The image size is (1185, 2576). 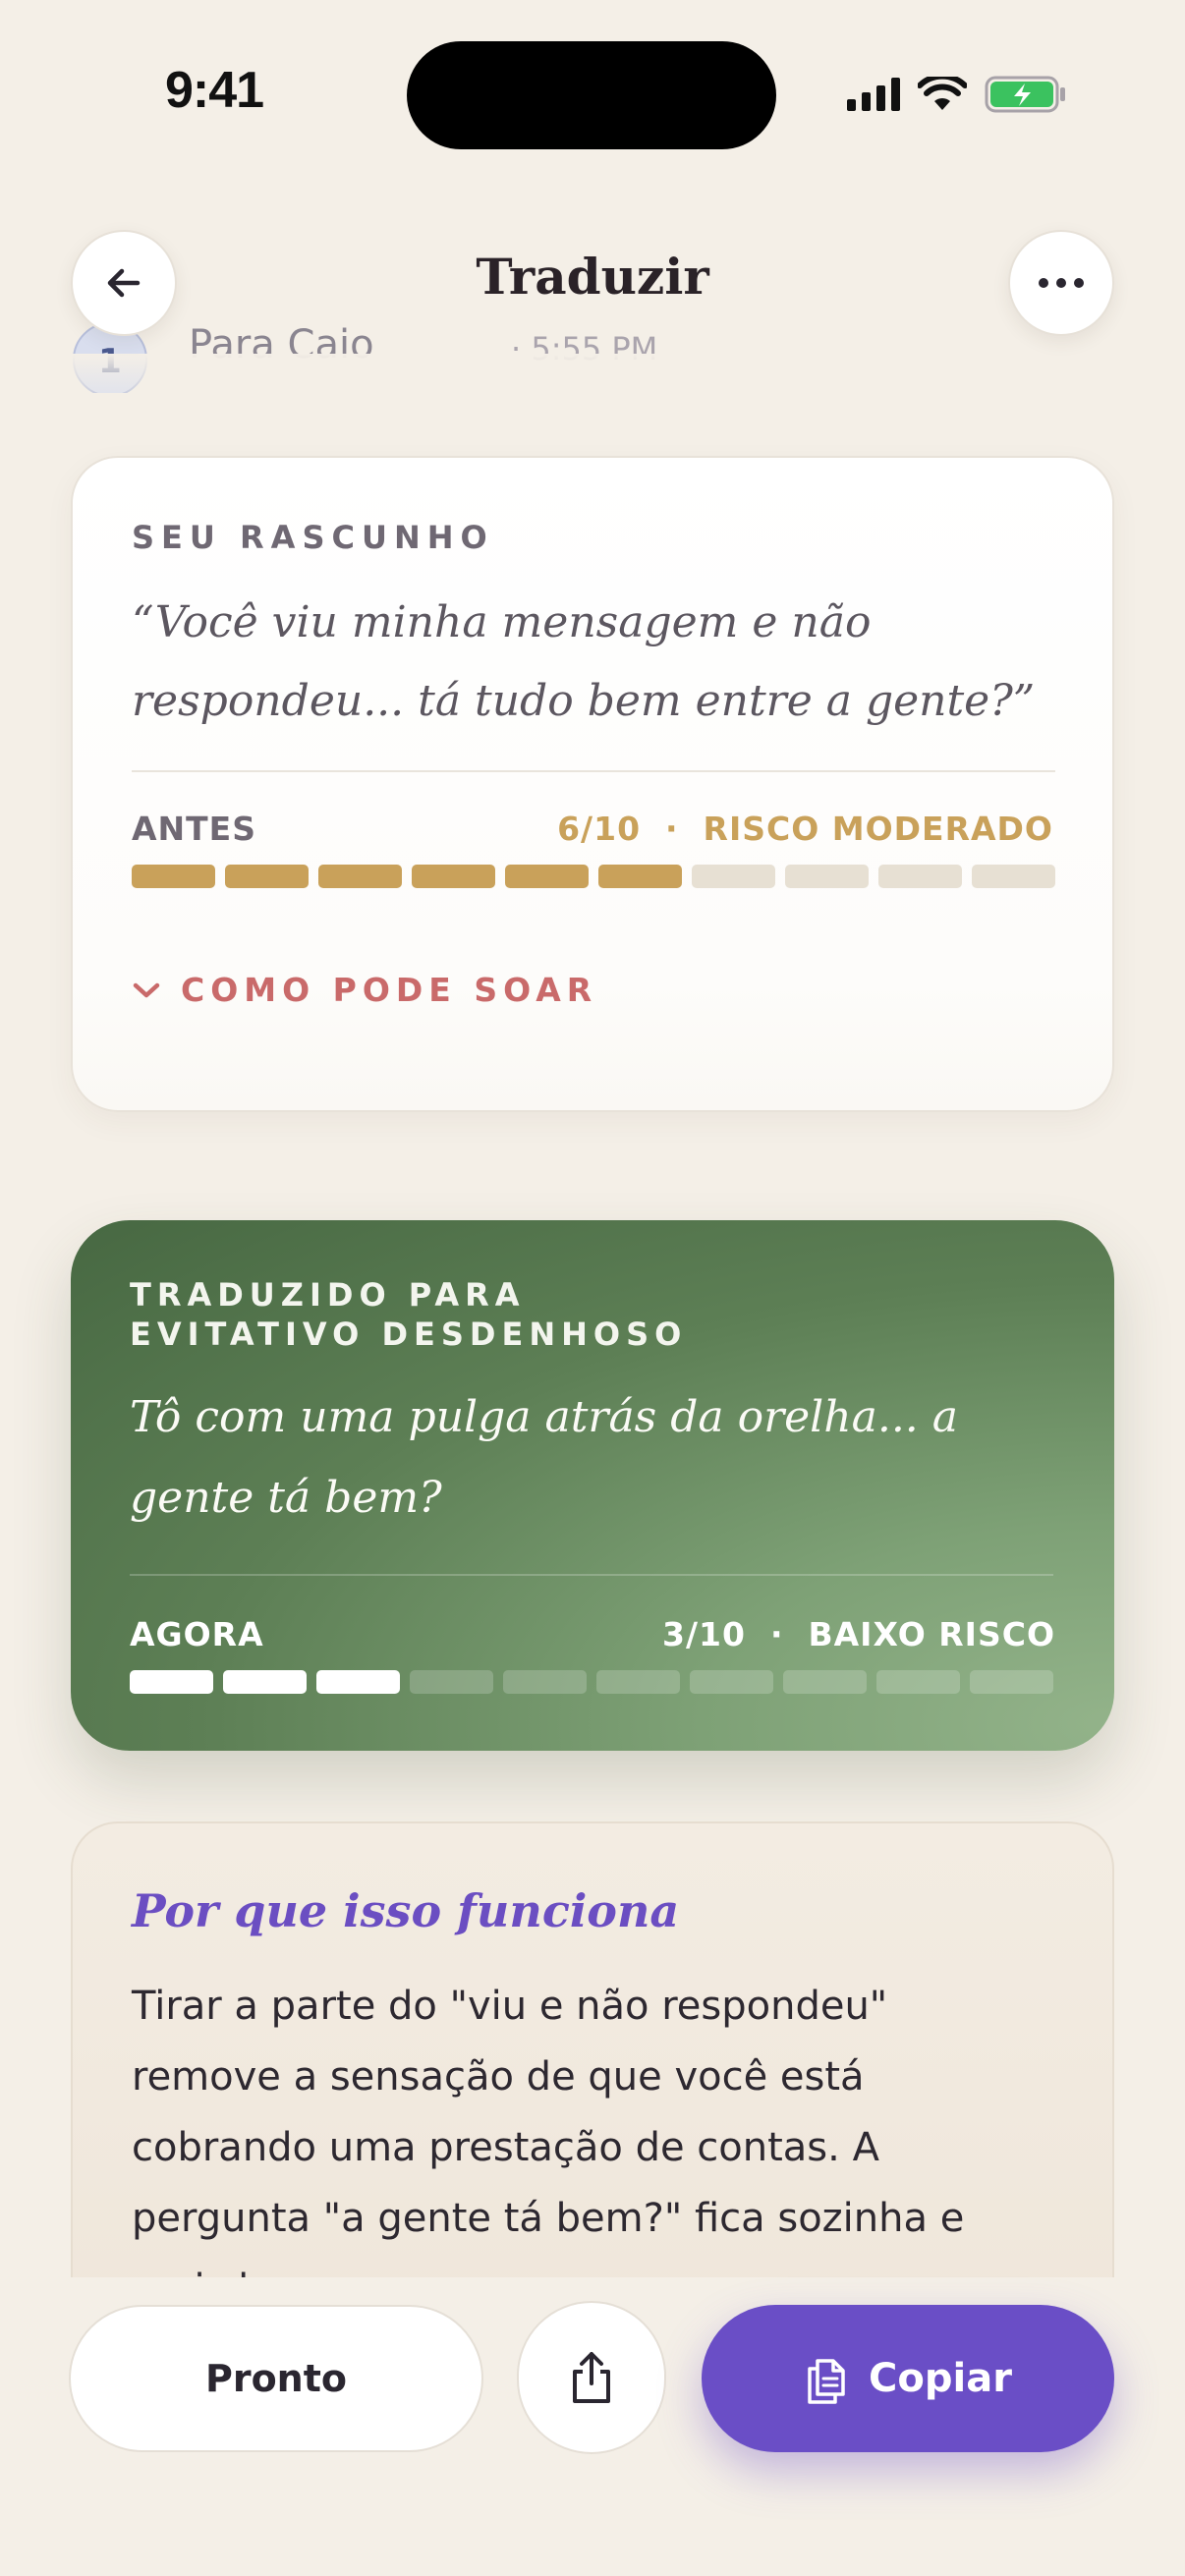 I want to click on explanation-title: Por que isso funciona, so click(x=406, y=1910).